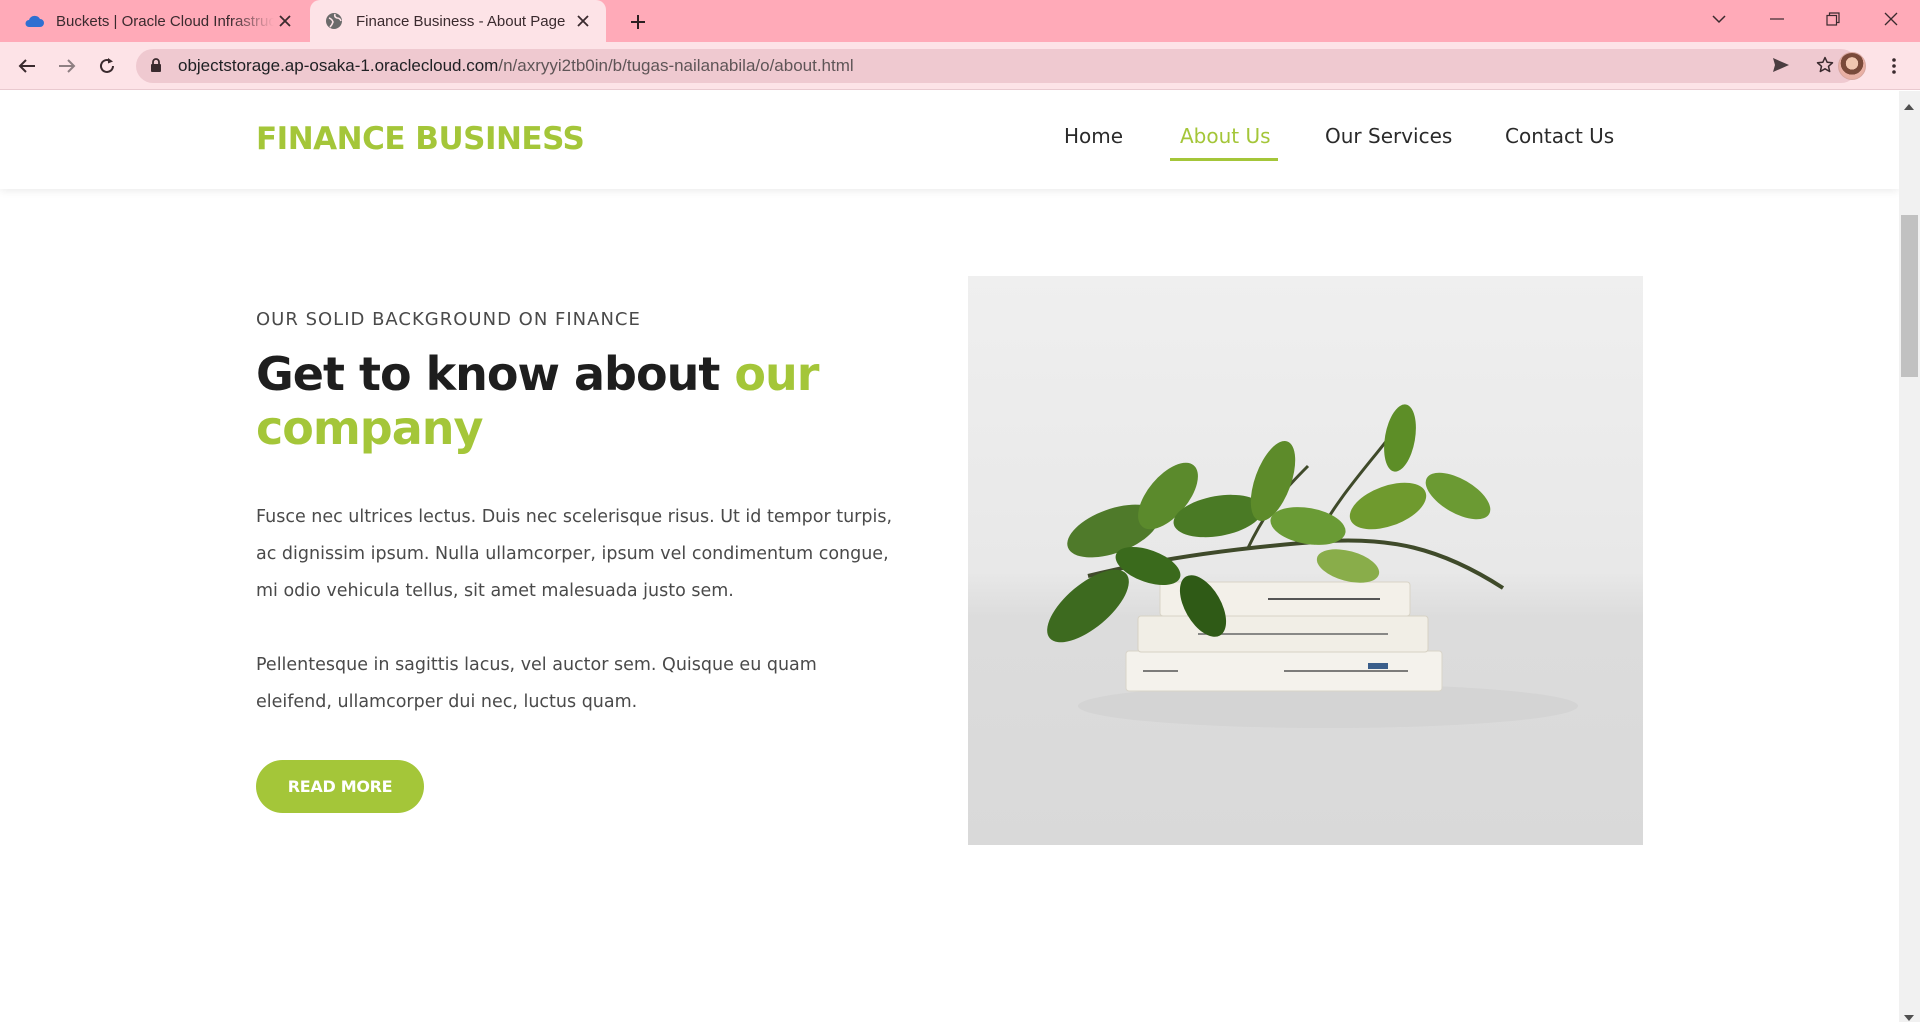 The height and width of the screenshot is (1026, 1920). Describe the element at coordinates (340, 786) in the screenshot. I see `read-more-button: READ MORE` at that location.